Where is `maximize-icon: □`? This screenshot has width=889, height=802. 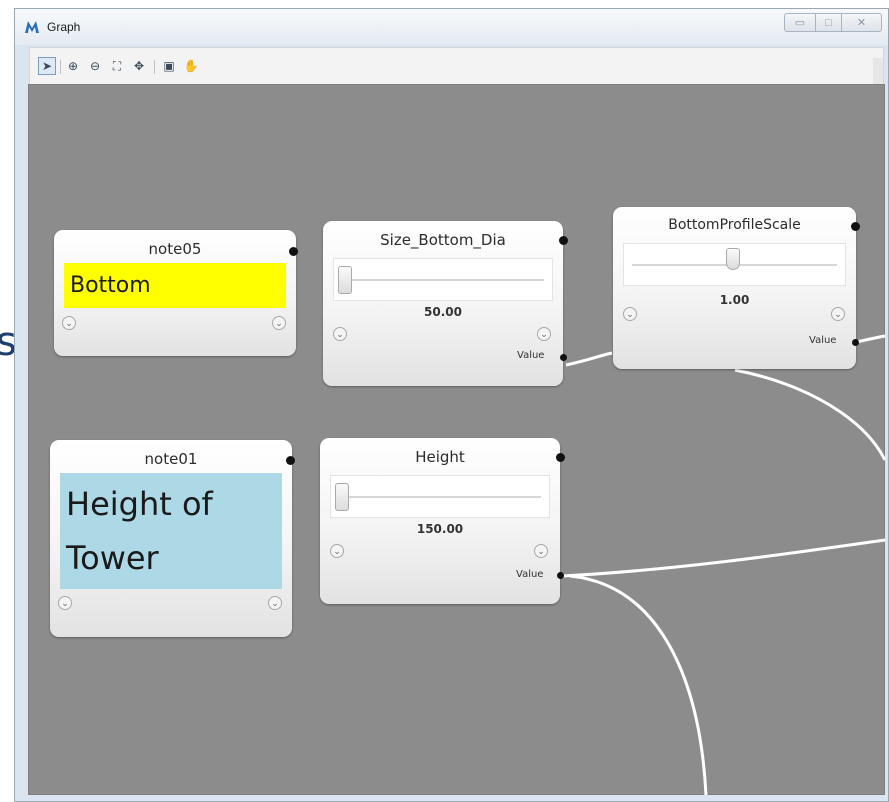
maximize-icon: □ is located at coordinates (828, 22).